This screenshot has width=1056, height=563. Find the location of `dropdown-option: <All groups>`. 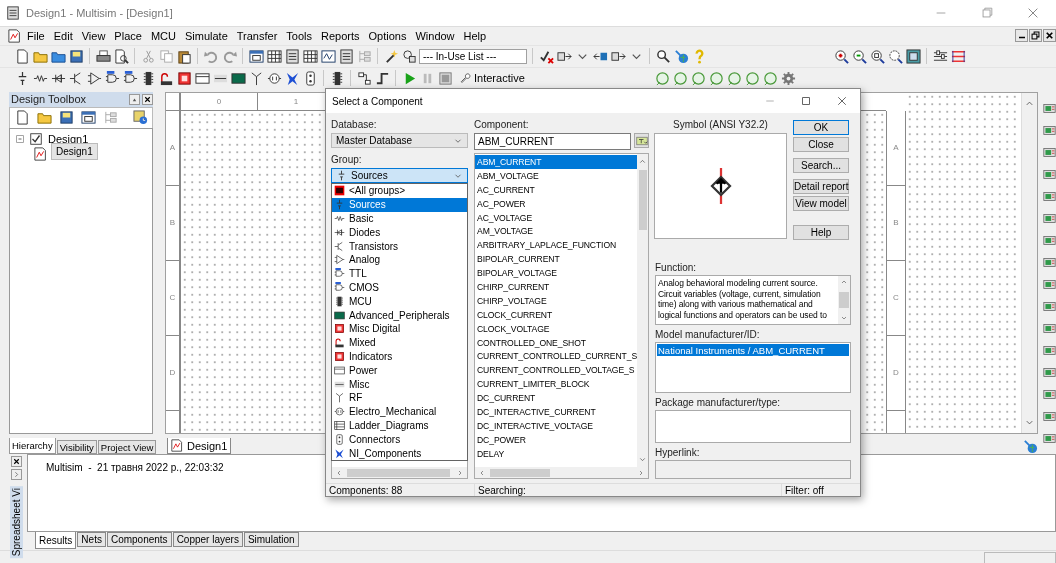

dropdown-option: <All groups> is located at coordinates (399, 191).